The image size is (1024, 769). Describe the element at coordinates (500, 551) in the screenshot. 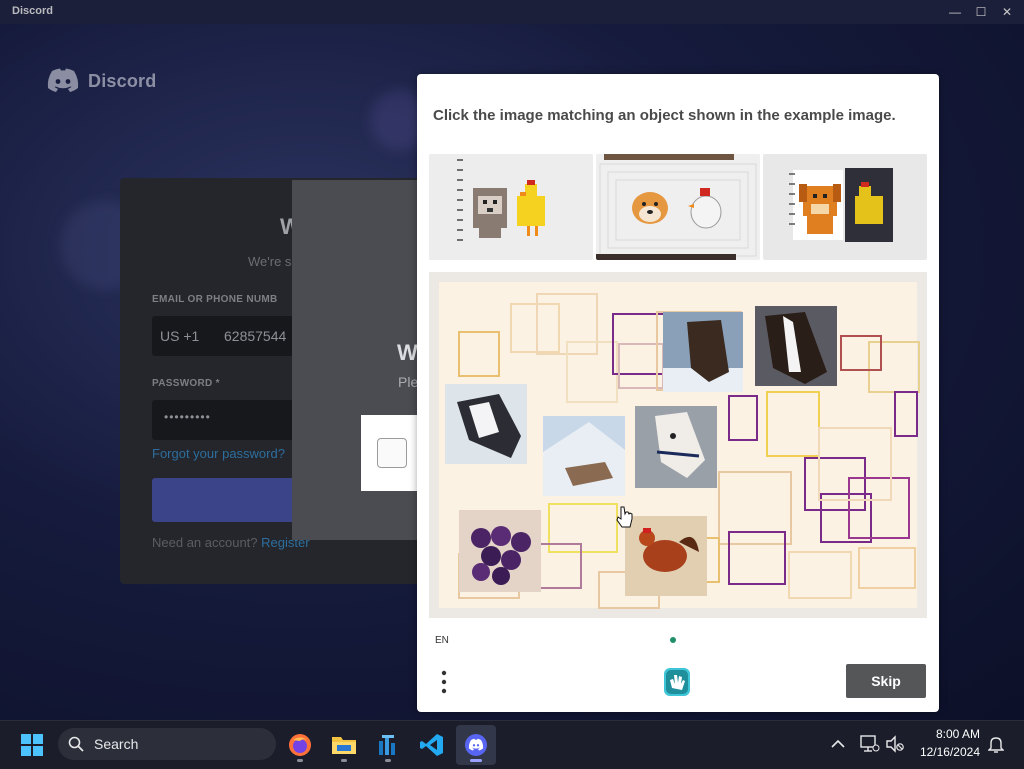

I see `grapes-photo` at that location.